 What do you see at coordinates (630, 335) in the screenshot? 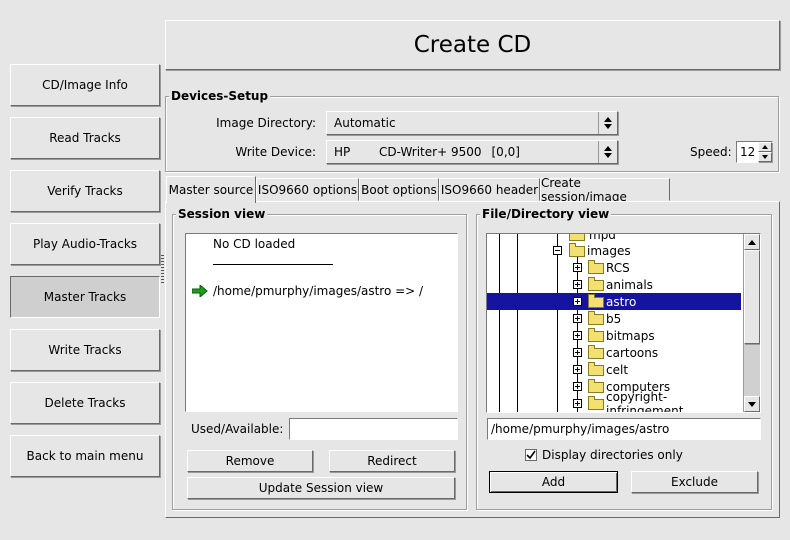
I see `tree-item-label: bitmaps` at bounding box center [630, 335].